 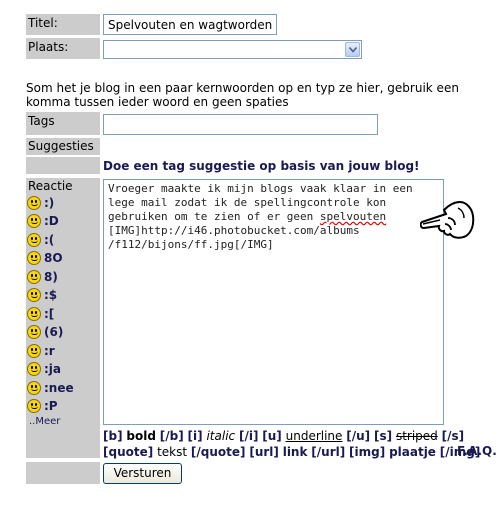 What do you see at coordinates (34, 221) in the screenshot?
I see `grin-icon` at bounding box center [34, 221].